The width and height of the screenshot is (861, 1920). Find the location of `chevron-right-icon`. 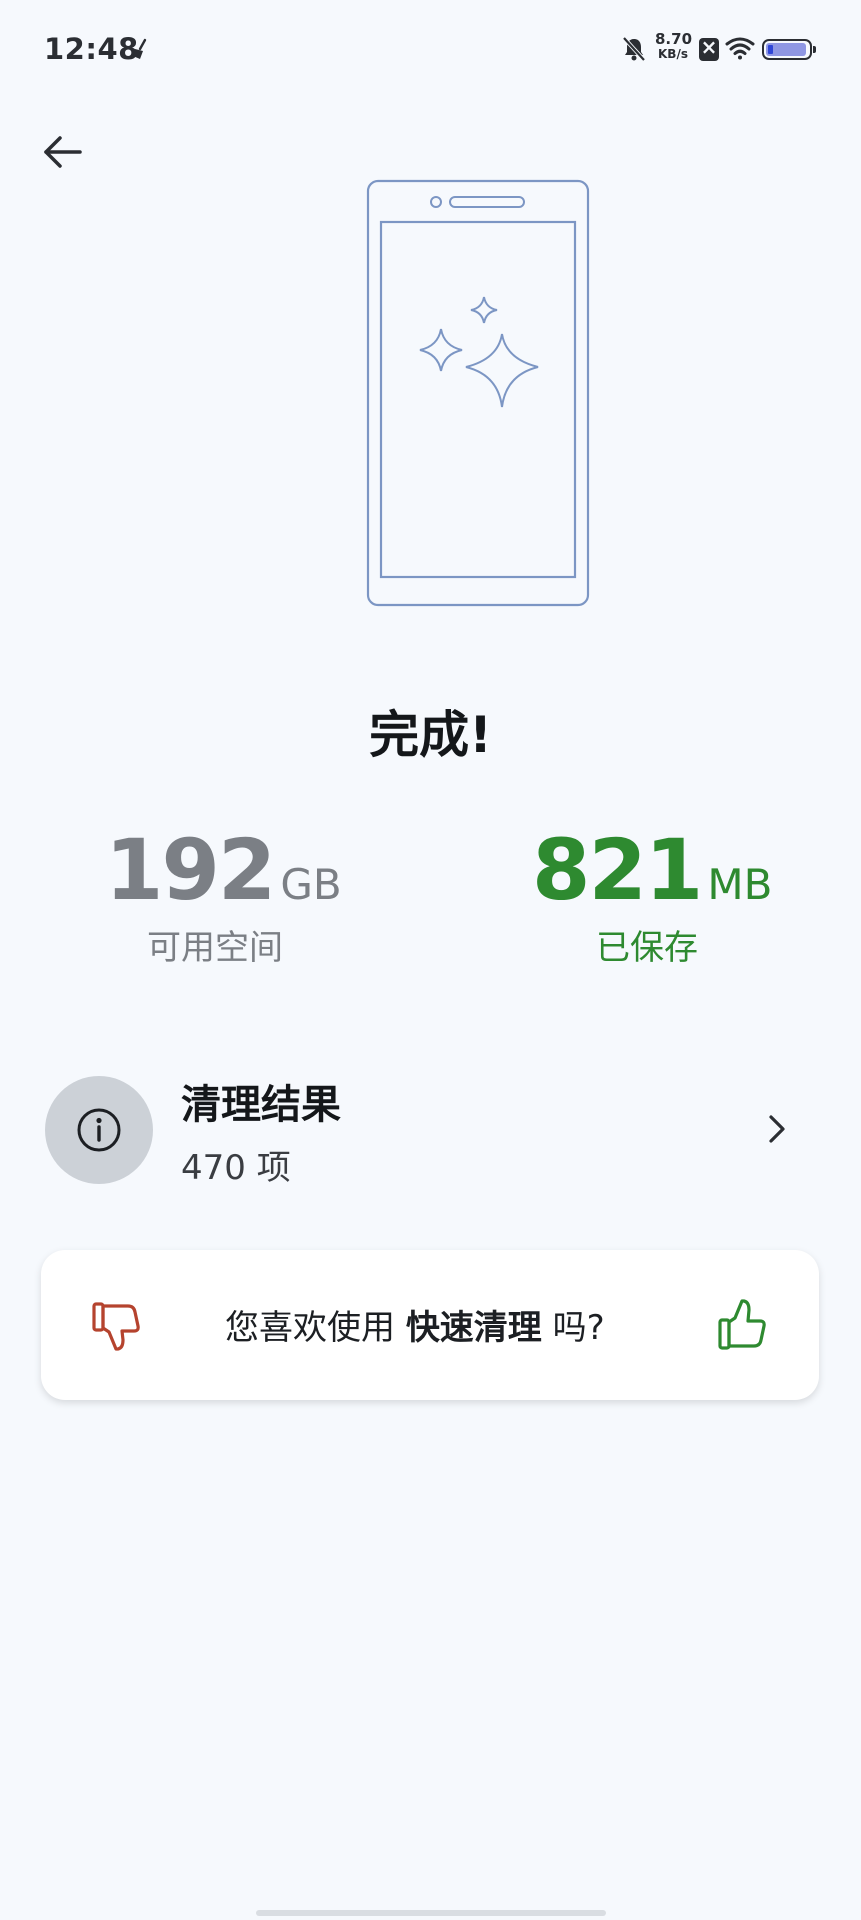

chevron-right-icon is located at coordinates (777, 1131).